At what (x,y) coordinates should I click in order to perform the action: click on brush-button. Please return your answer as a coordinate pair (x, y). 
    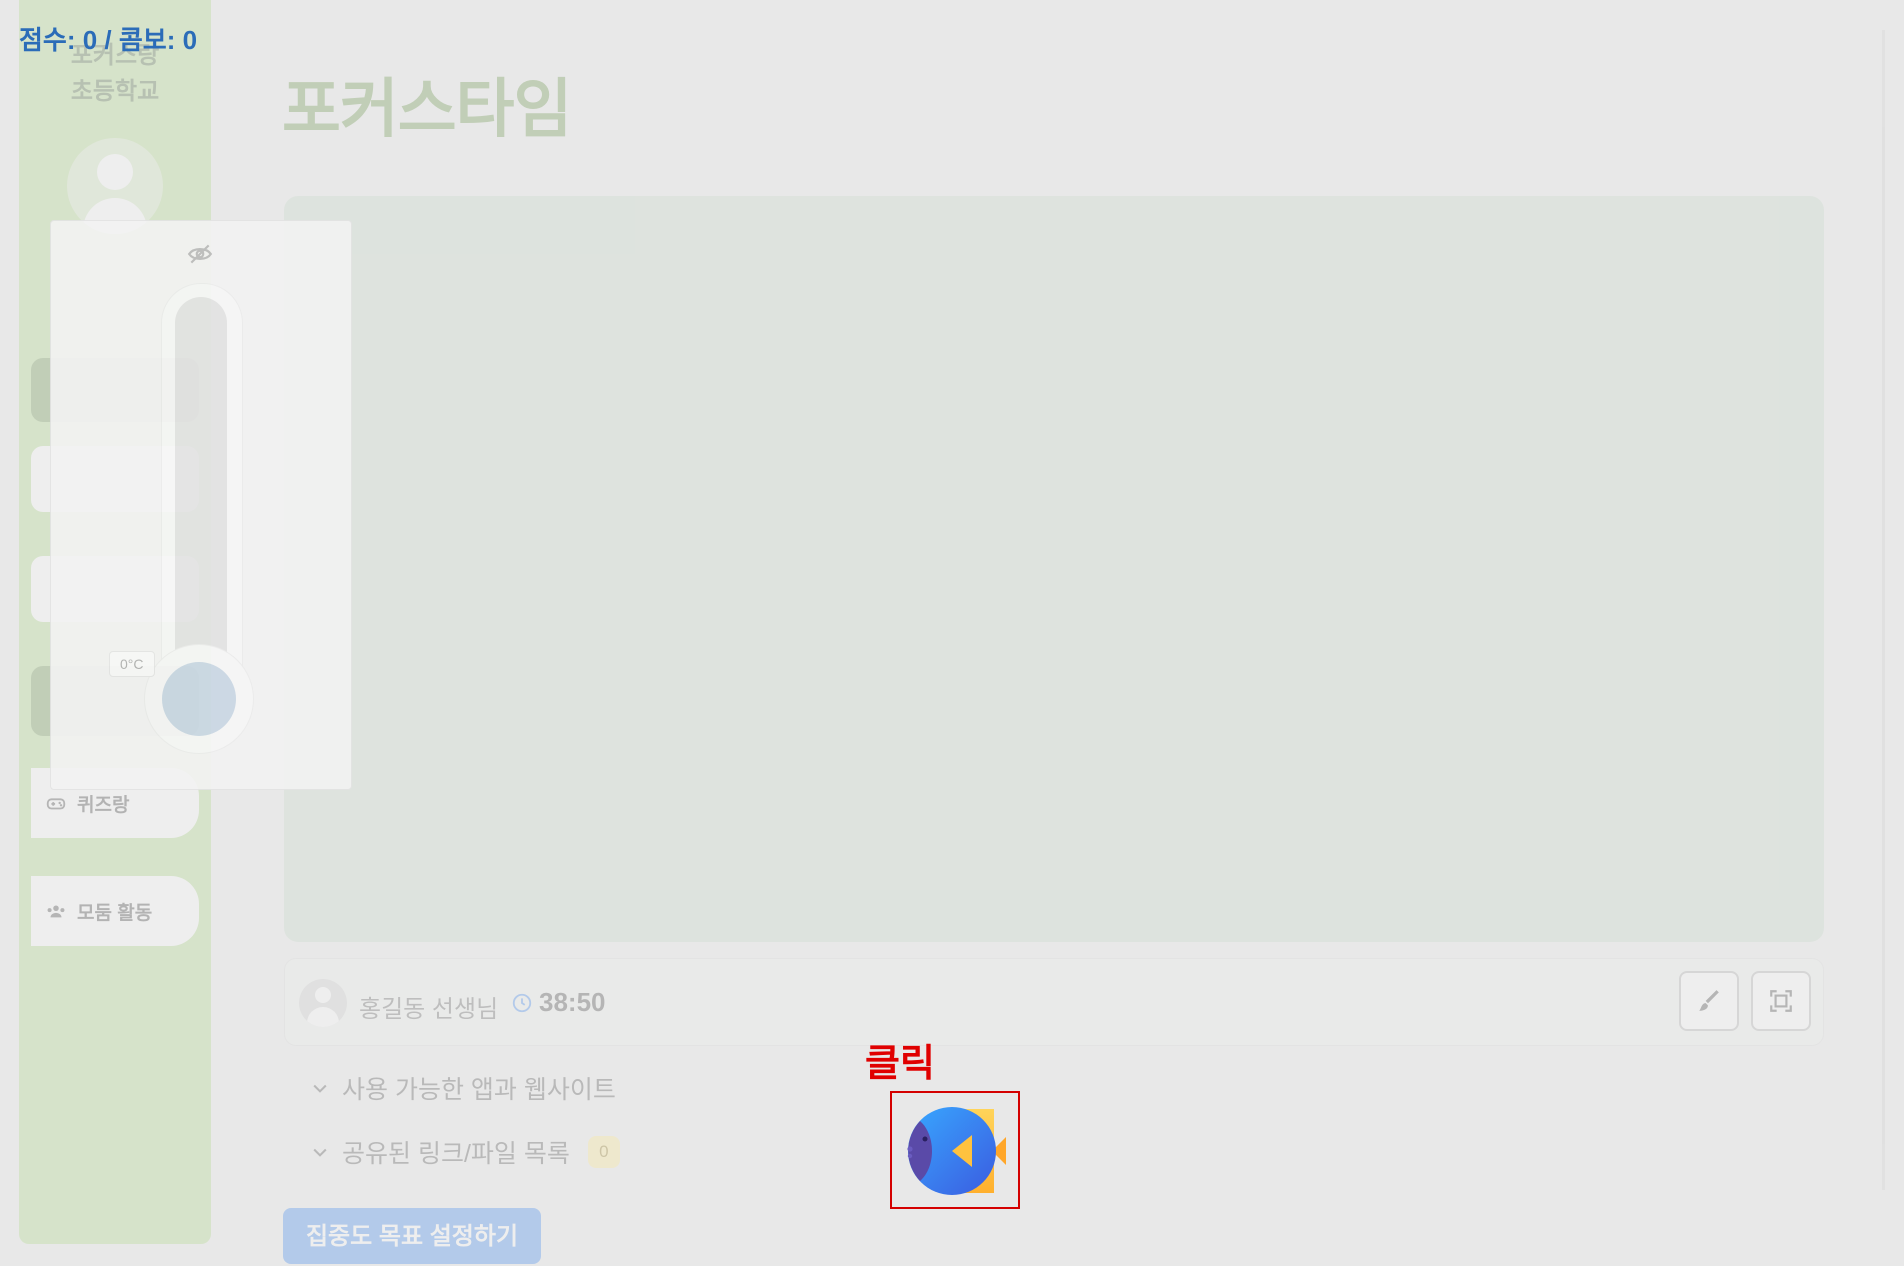
    Looking at the image, I should click on (1709, 1001).